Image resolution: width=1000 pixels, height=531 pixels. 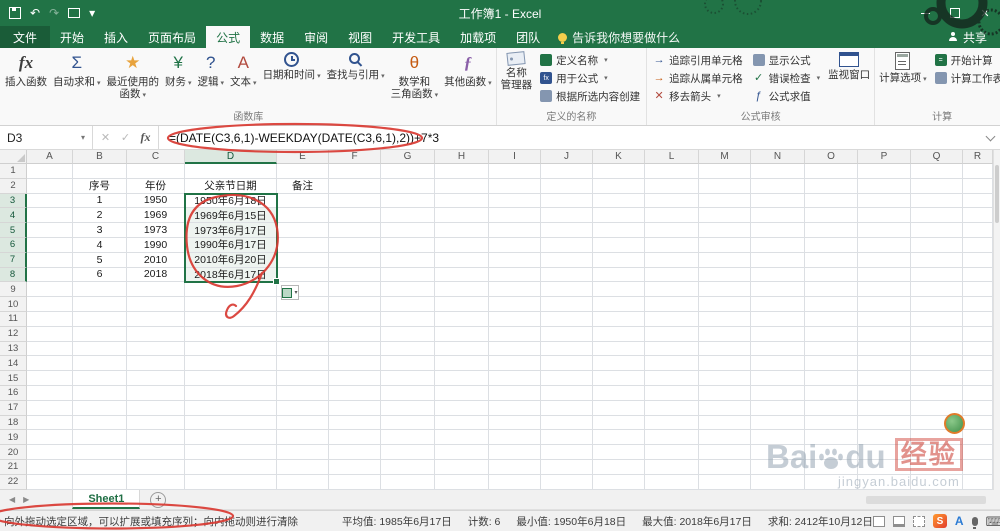 What do you see at coordinates (462, 171) in the screenshot?
I see `cell-H1` at bounding box center [462, 171].